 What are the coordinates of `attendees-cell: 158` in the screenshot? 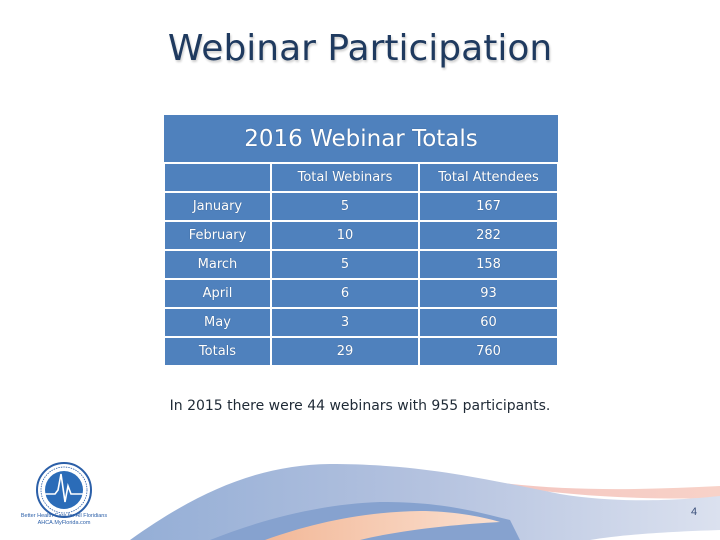 It's located at (488, 264).